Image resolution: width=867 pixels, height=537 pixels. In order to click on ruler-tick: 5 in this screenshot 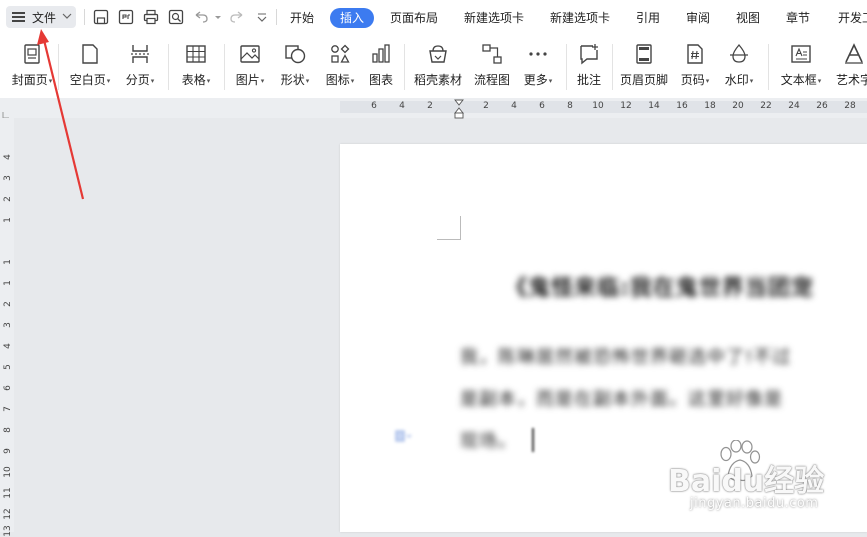, I will do `click(8, 367)`.